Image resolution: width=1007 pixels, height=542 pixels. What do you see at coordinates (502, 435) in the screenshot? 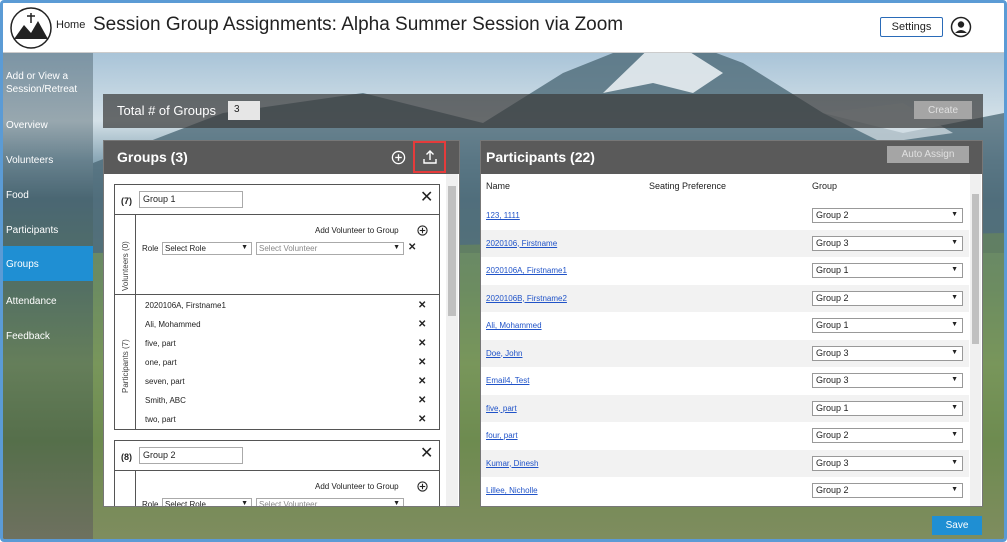
I see `participant-name-link: four, part` at bounding box center [502, 435].